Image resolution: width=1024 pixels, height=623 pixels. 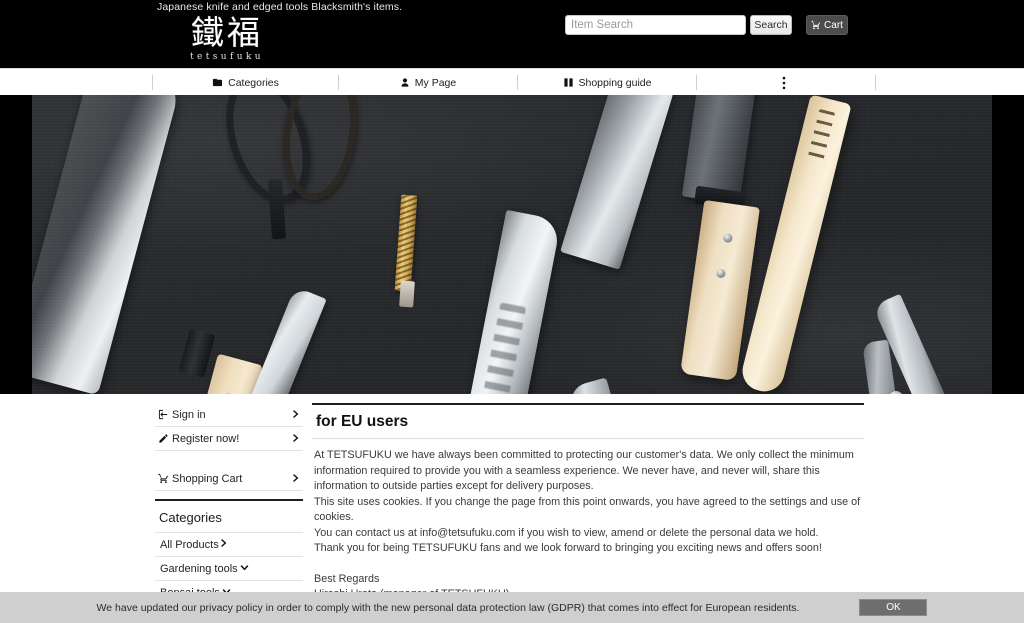 What do you see at coordinates (502, 348) in the screenshot?
I see `blade-etching` at bounding box center [502, 348].